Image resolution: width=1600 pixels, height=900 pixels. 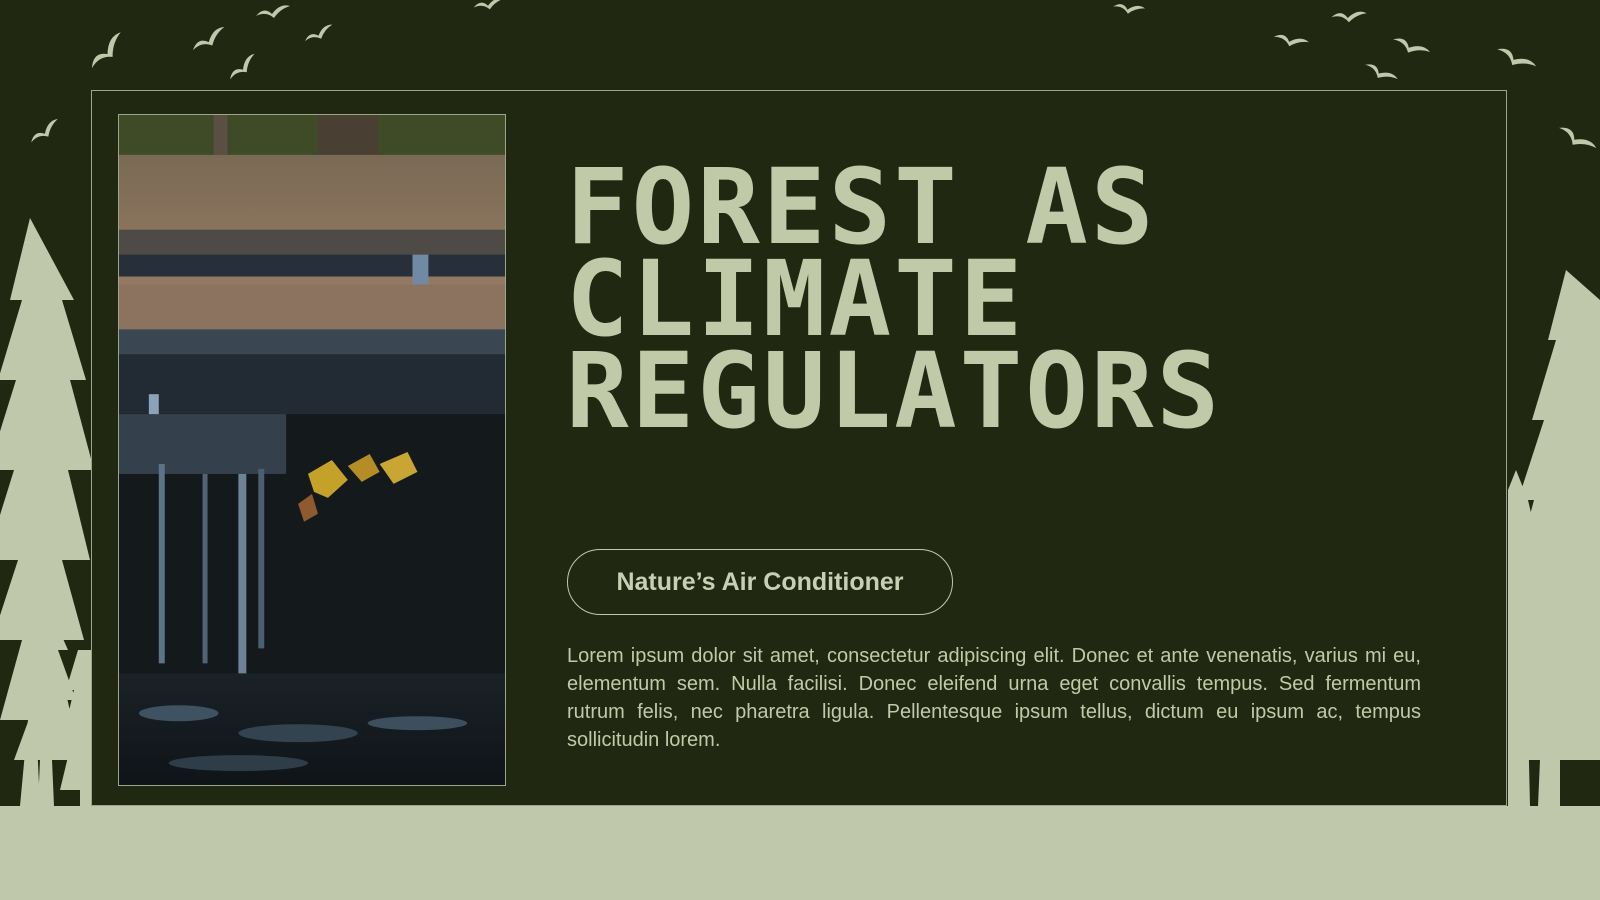 I want to click on pine-trees-left, so click(x=47, y=512).